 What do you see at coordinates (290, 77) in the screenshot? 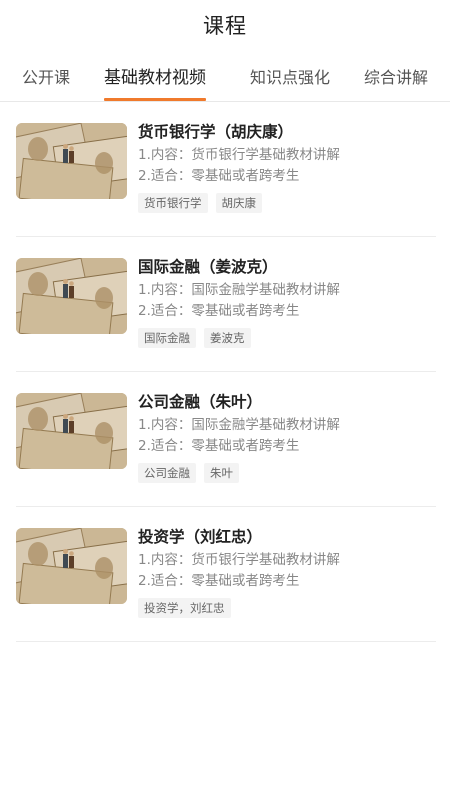
I see `tab-label: 知识点强化` at bounding box center [290, 77].